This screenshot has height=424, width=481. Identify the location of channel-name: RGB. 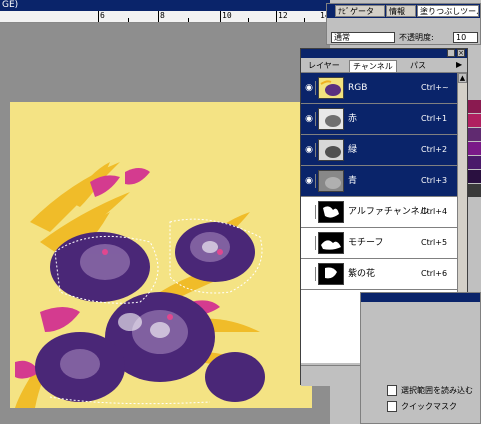
(358, 88).